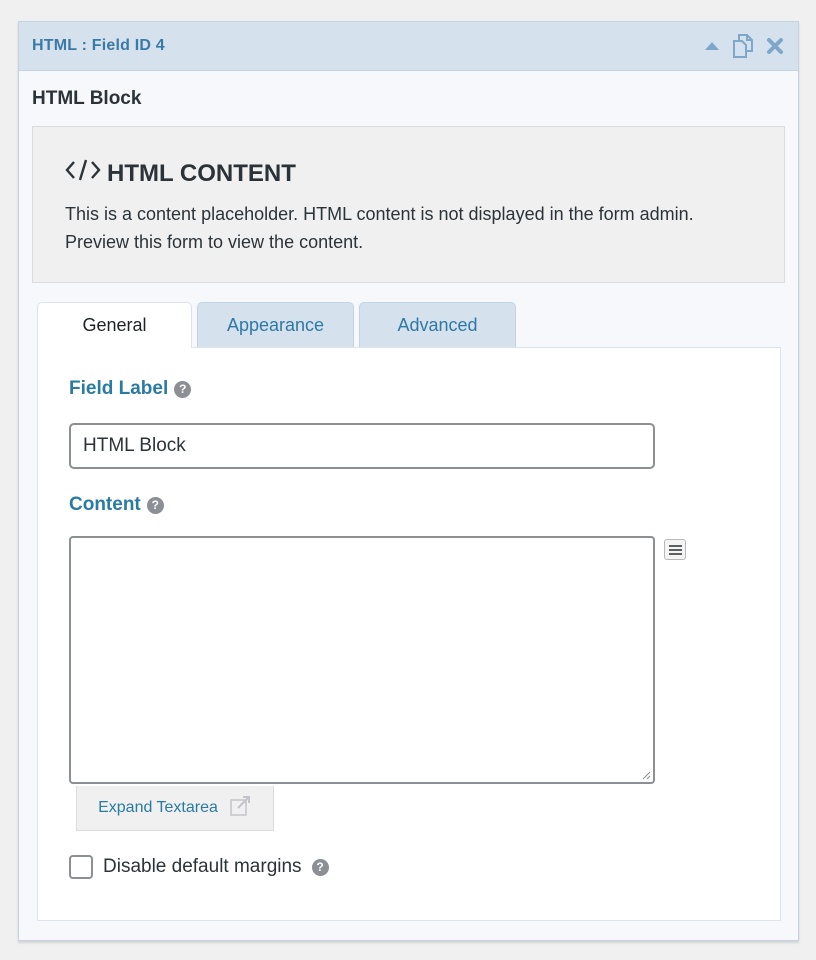 This screenshot has height=960, width=816. I want to click on settings-tabs: General Appearance Advanced, so click(276, 325).